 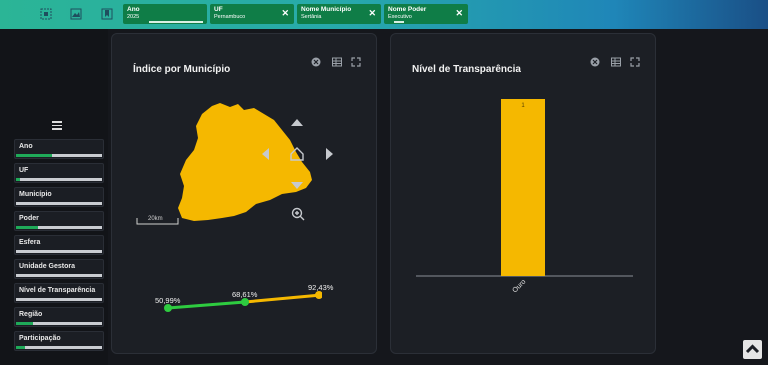 I want to click on scale-point-min, so click(x=168, y=308).